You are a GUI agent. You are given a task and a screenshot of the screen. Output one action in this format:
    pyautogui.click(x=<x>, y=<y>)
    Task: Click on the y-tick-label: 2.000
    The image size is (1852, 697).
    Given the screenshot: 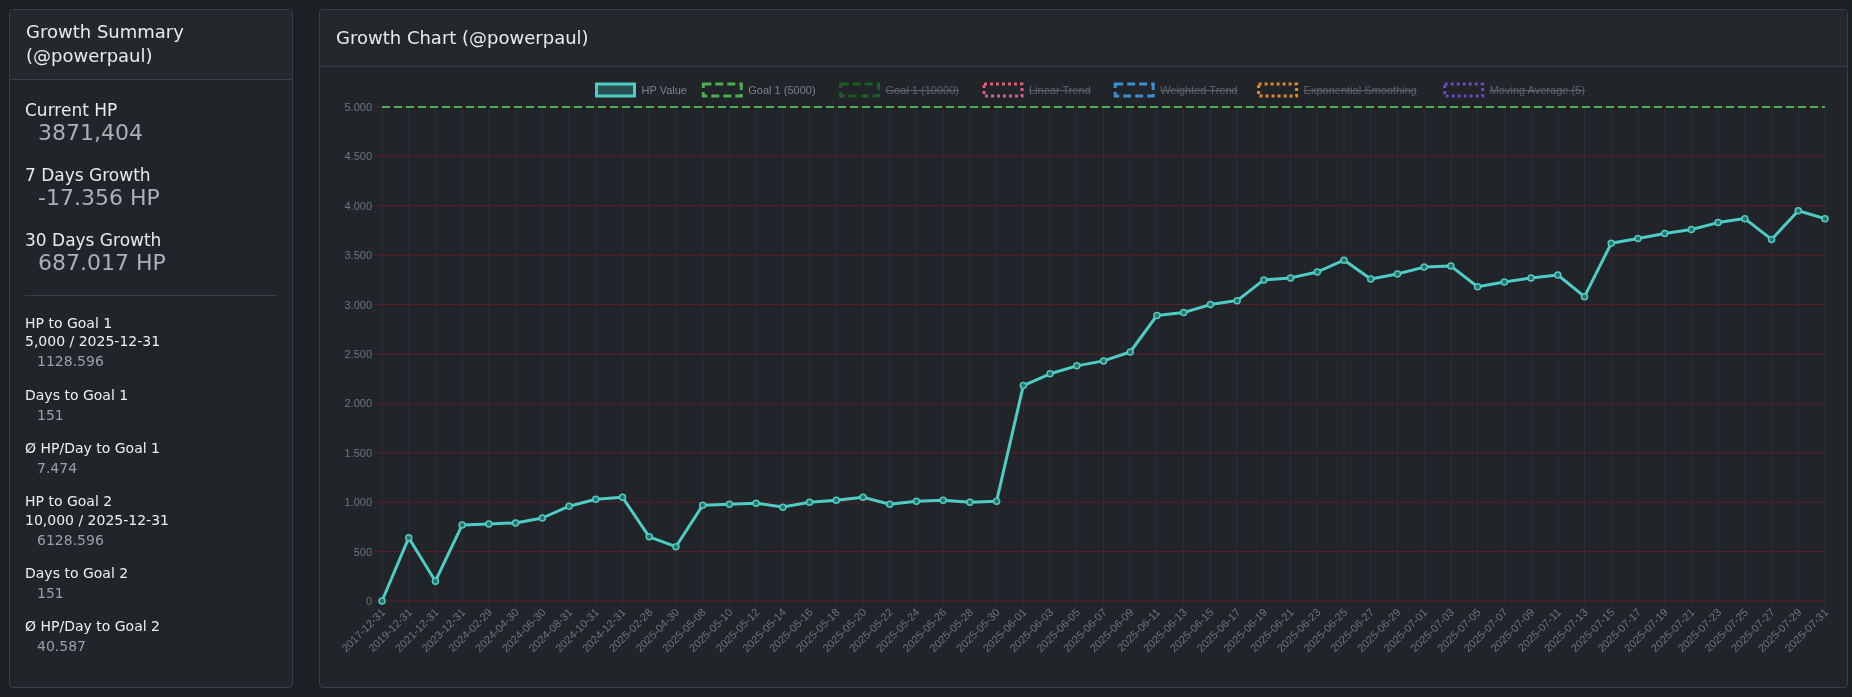 What is the action you would take?
    pyautogui.click(x=358, y=403)
    